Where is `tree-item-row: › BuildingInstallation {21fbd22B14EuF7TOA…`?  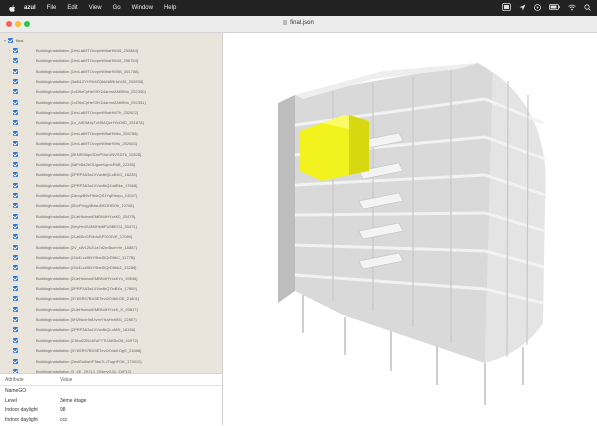
tree-item-row: › BuildingInstallation {21fbd22B14EuF7TOA… is located at coordinates (111, 341).